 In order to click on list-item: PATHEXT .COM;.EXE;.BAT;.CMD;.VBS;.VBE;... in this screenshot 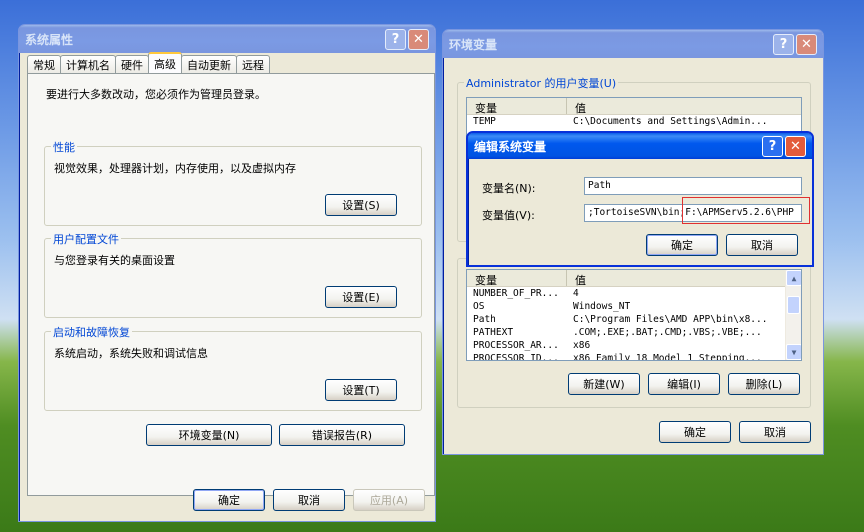, I will do `click(634, 332)`.